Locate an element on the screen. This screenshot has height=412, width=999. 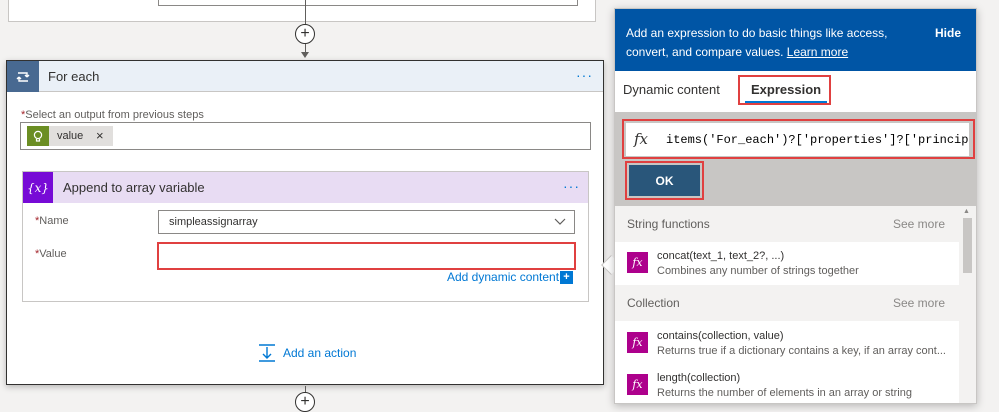
hide-button: Hide is located at coordinates (948, 33).